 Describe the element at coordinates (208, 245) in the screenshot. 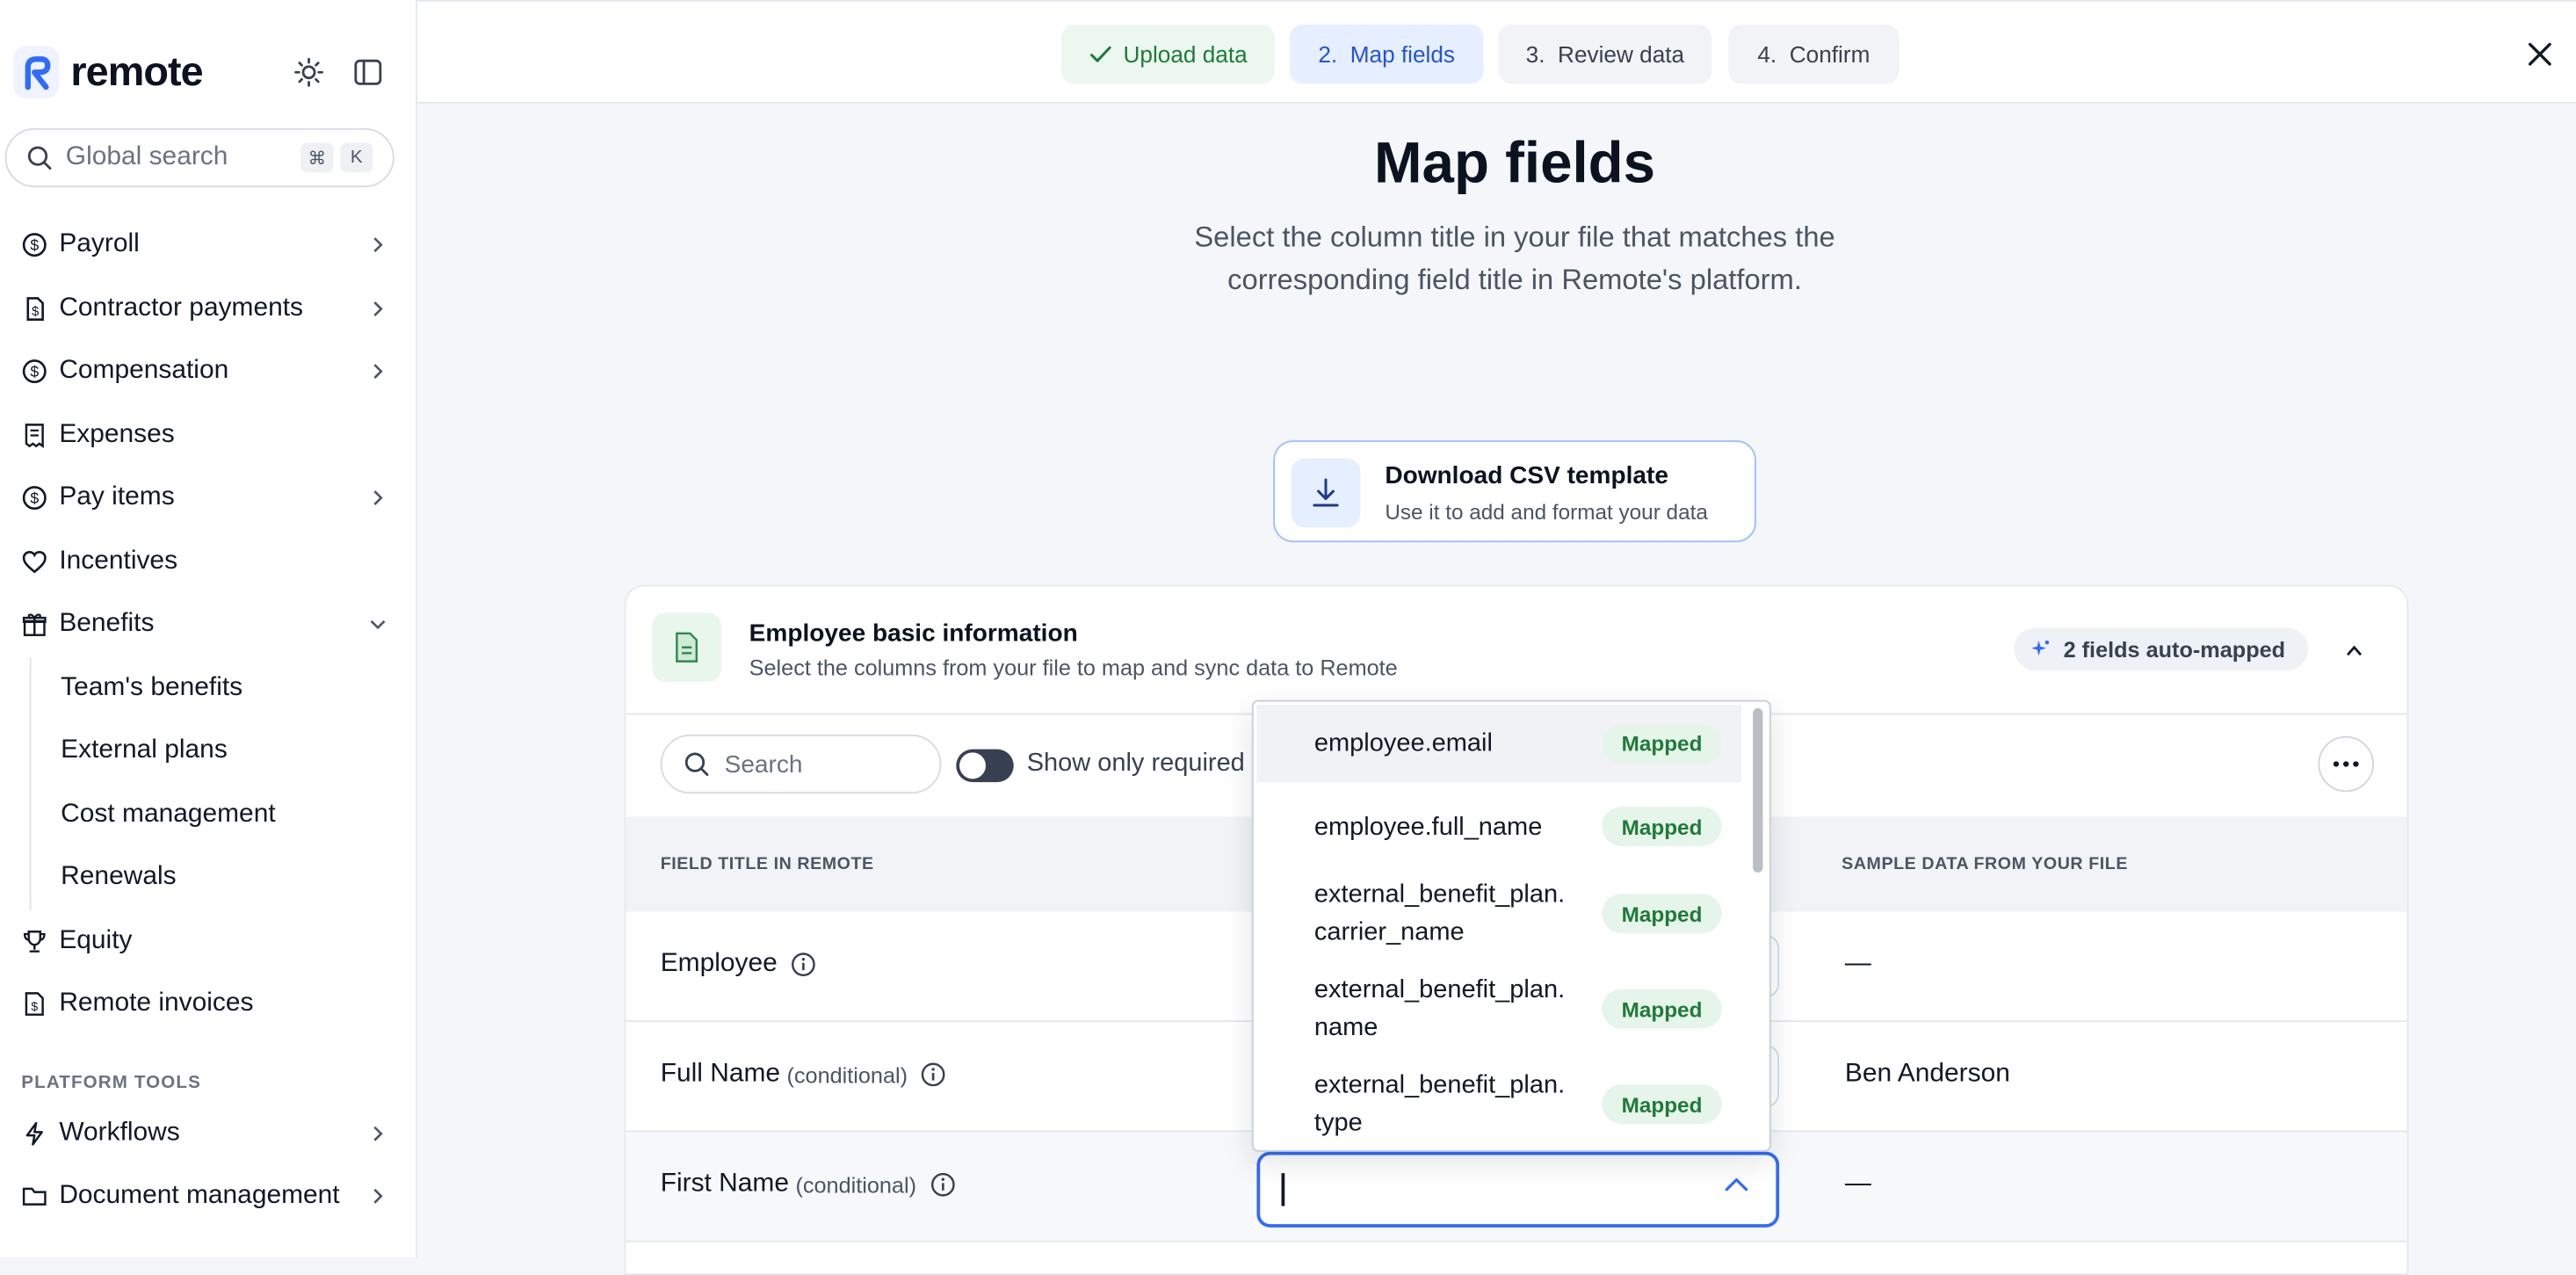

I see `sidebar-item-payroll: $ Payroll` at that location.